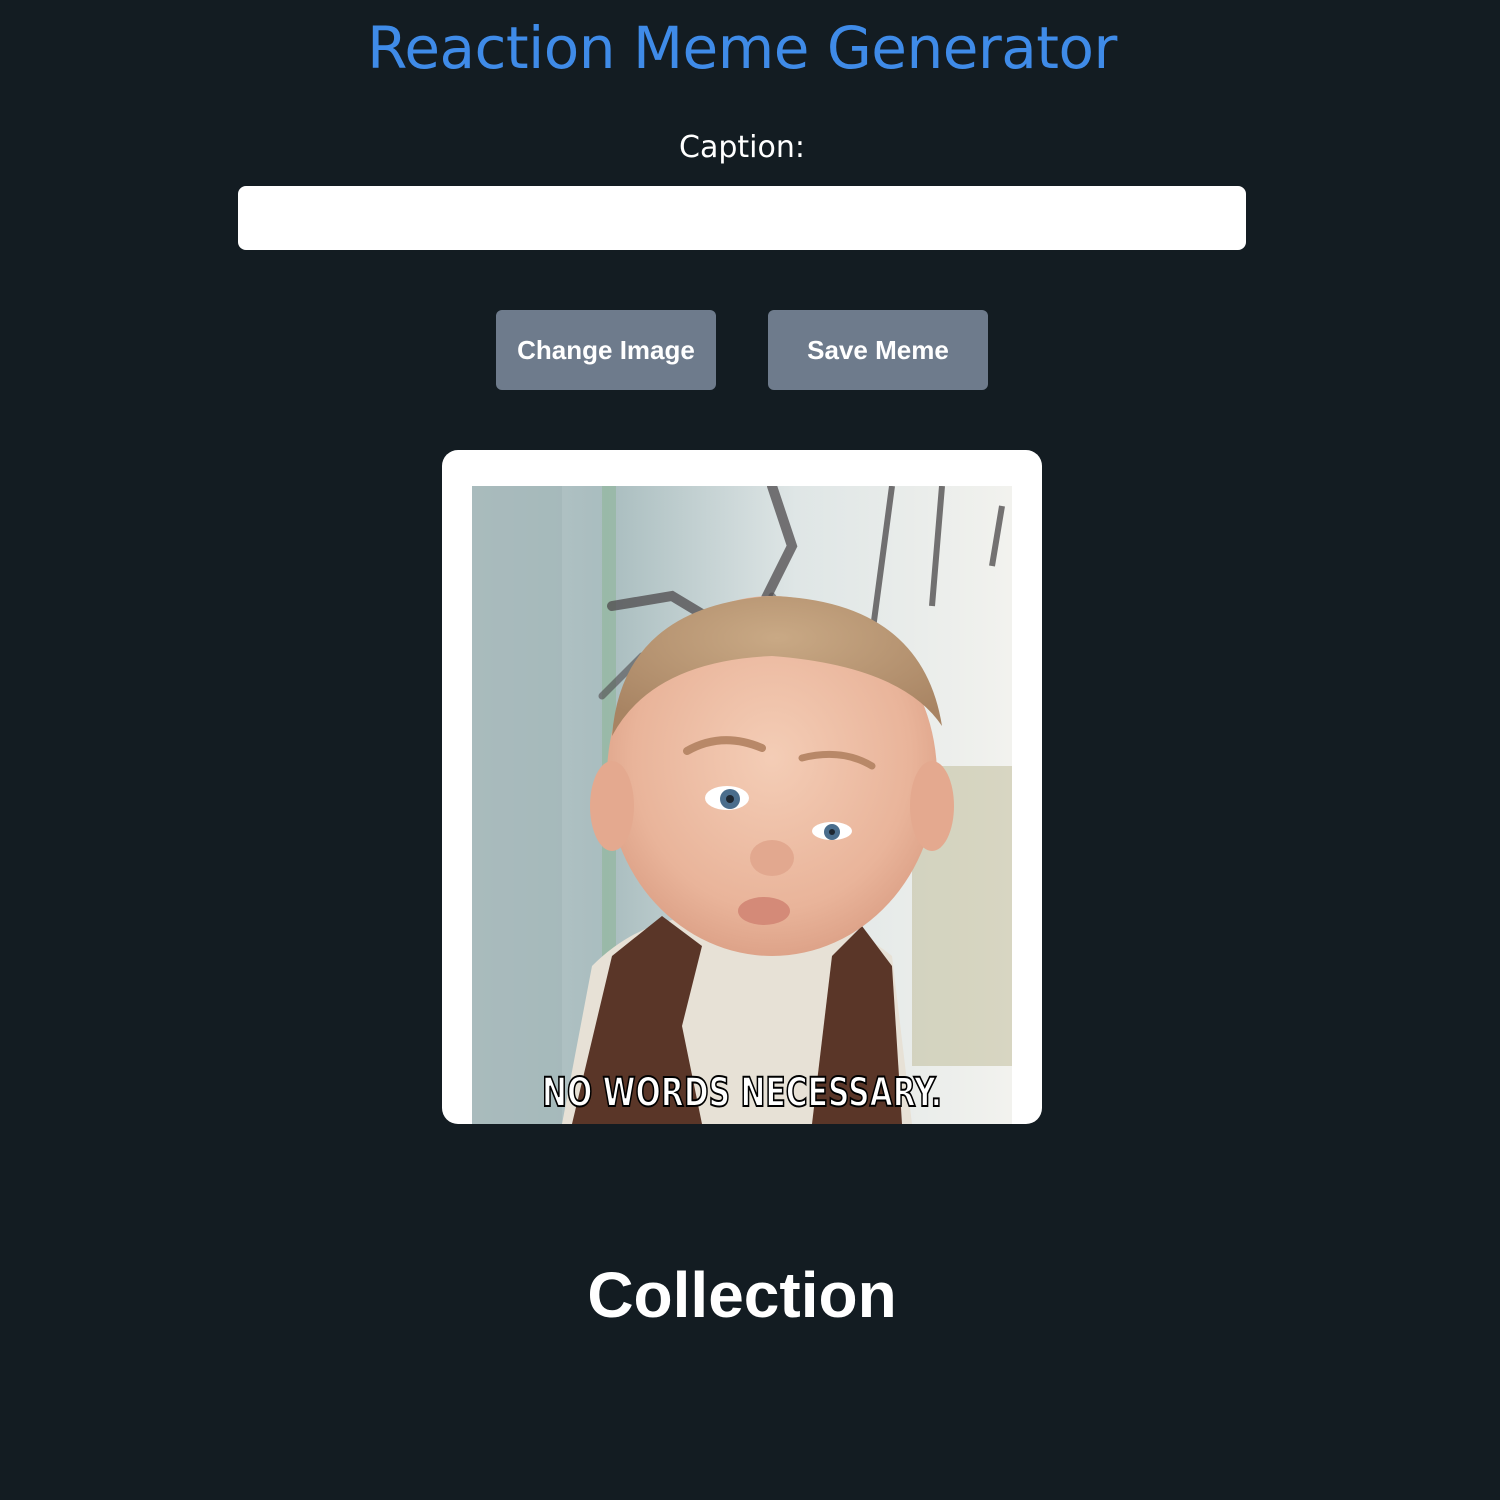  What do you see at coordinates (742, 1093) in the screenshot?
I see `meme-overlay-text: NO WORDS NECESSARY.` at bounding box center [742, 1093].